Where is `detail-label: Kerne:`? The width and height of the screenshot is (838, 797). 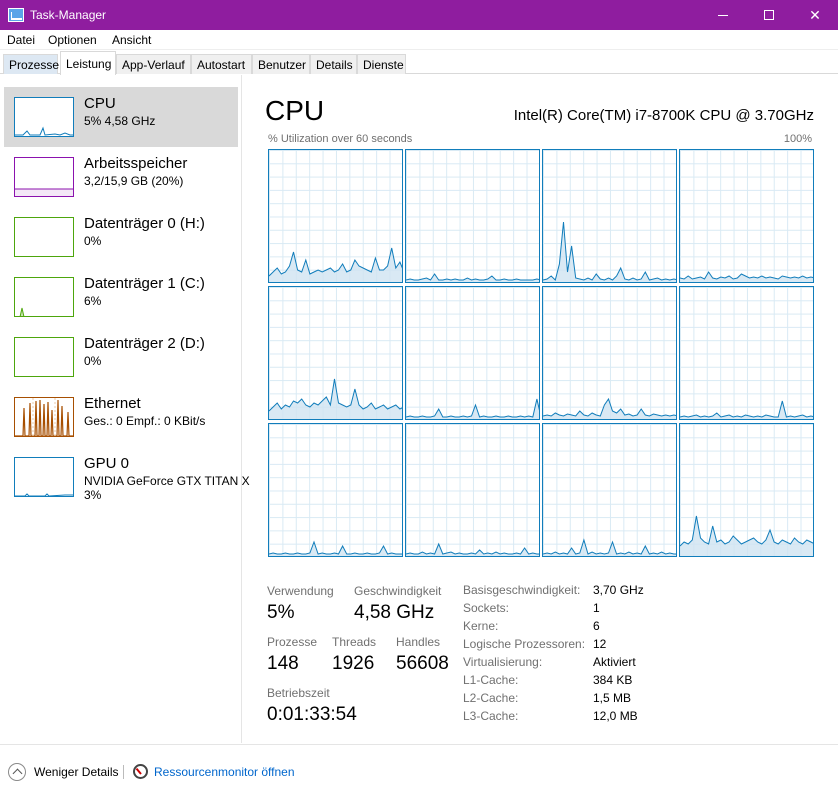 detail-label: Kerne: is located at coordinates (481, 626).